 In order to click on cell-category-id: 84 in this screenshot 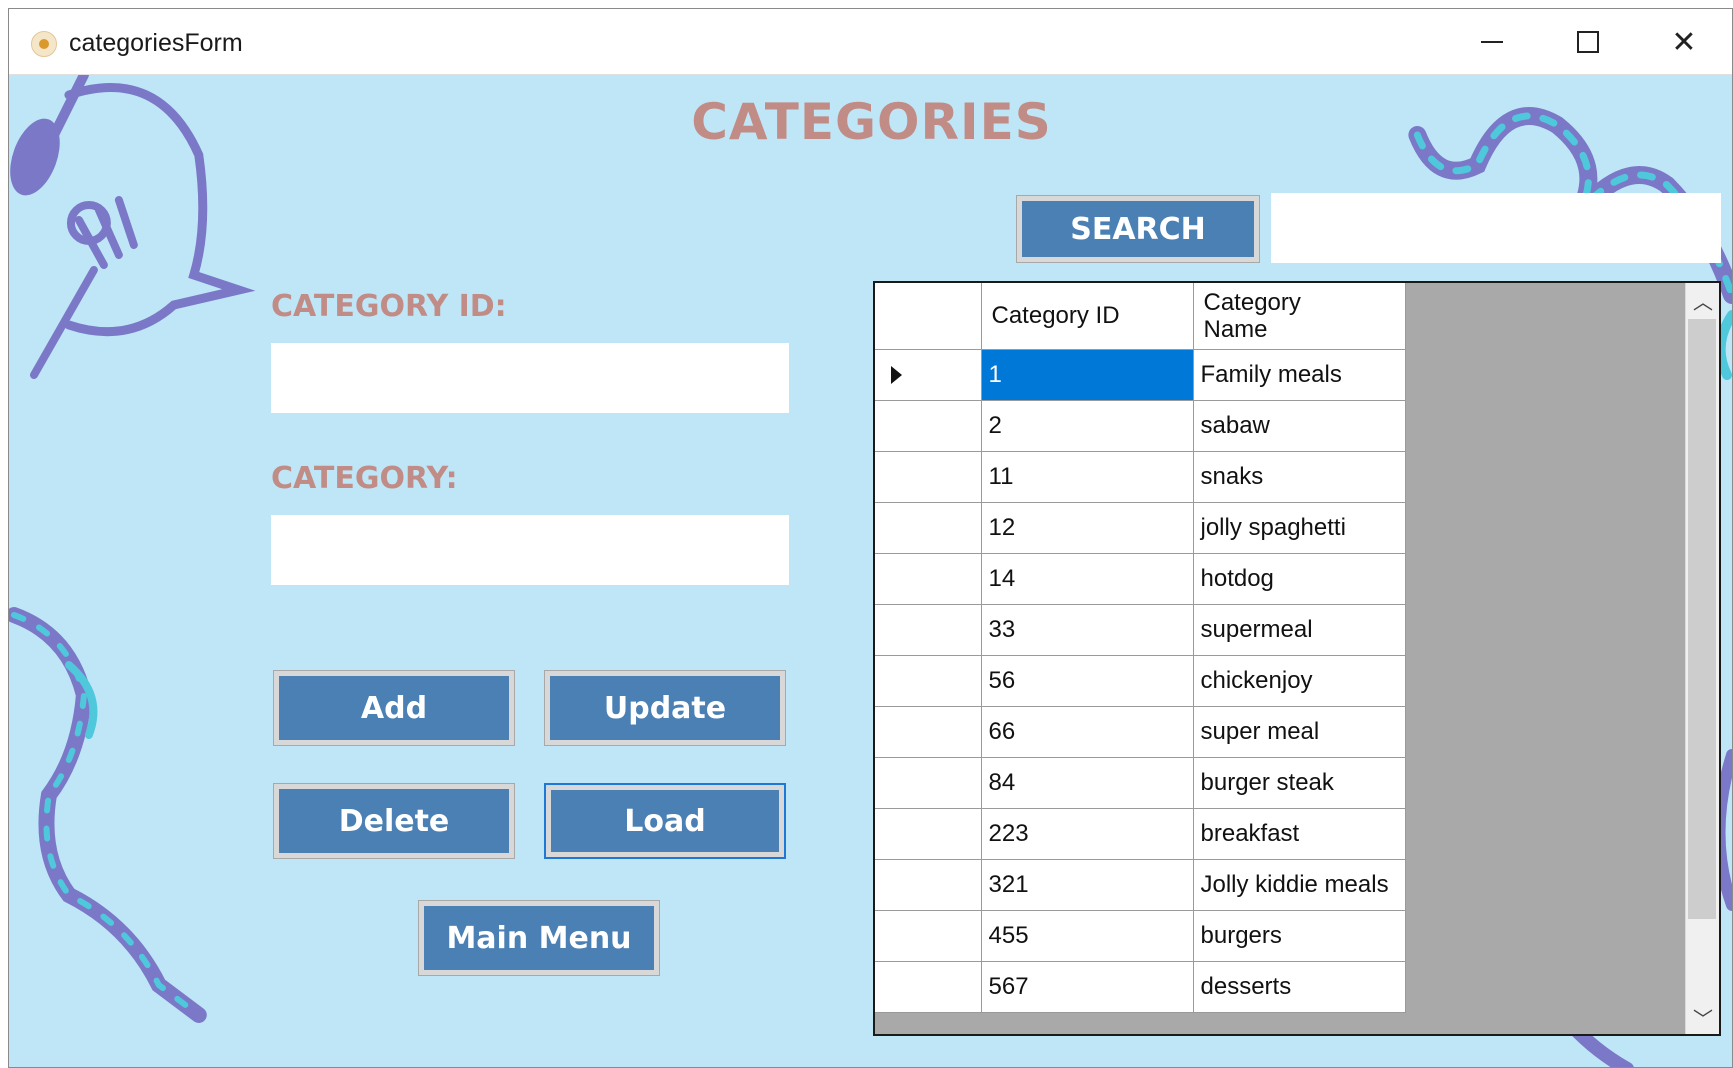, I will do `click(1087, 783)`.